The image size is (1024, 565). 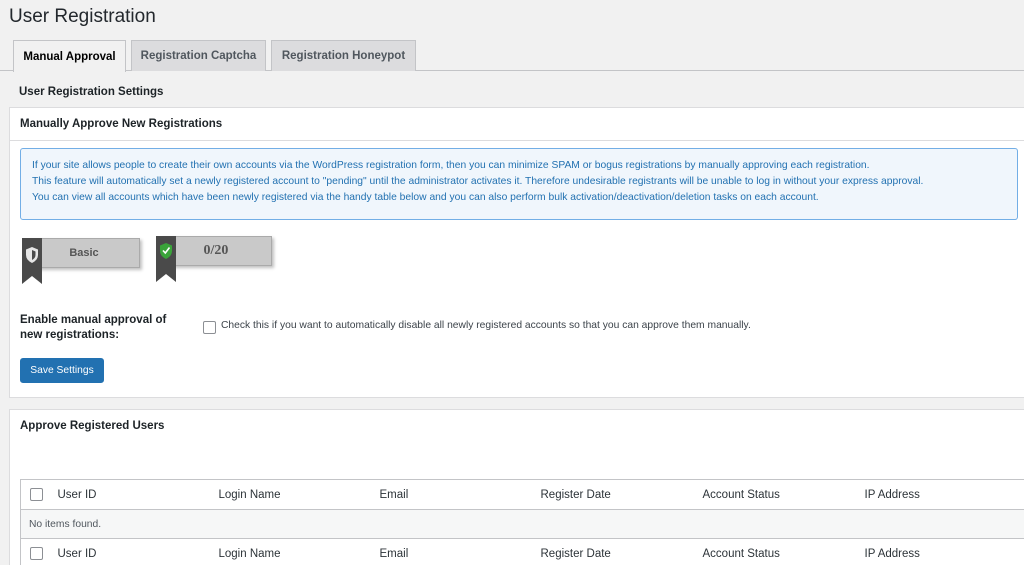 What do you see at coordinates (216, 251) in the screenshot?
I see `security-score-label: 0/20` at bounding box center [216, 251].